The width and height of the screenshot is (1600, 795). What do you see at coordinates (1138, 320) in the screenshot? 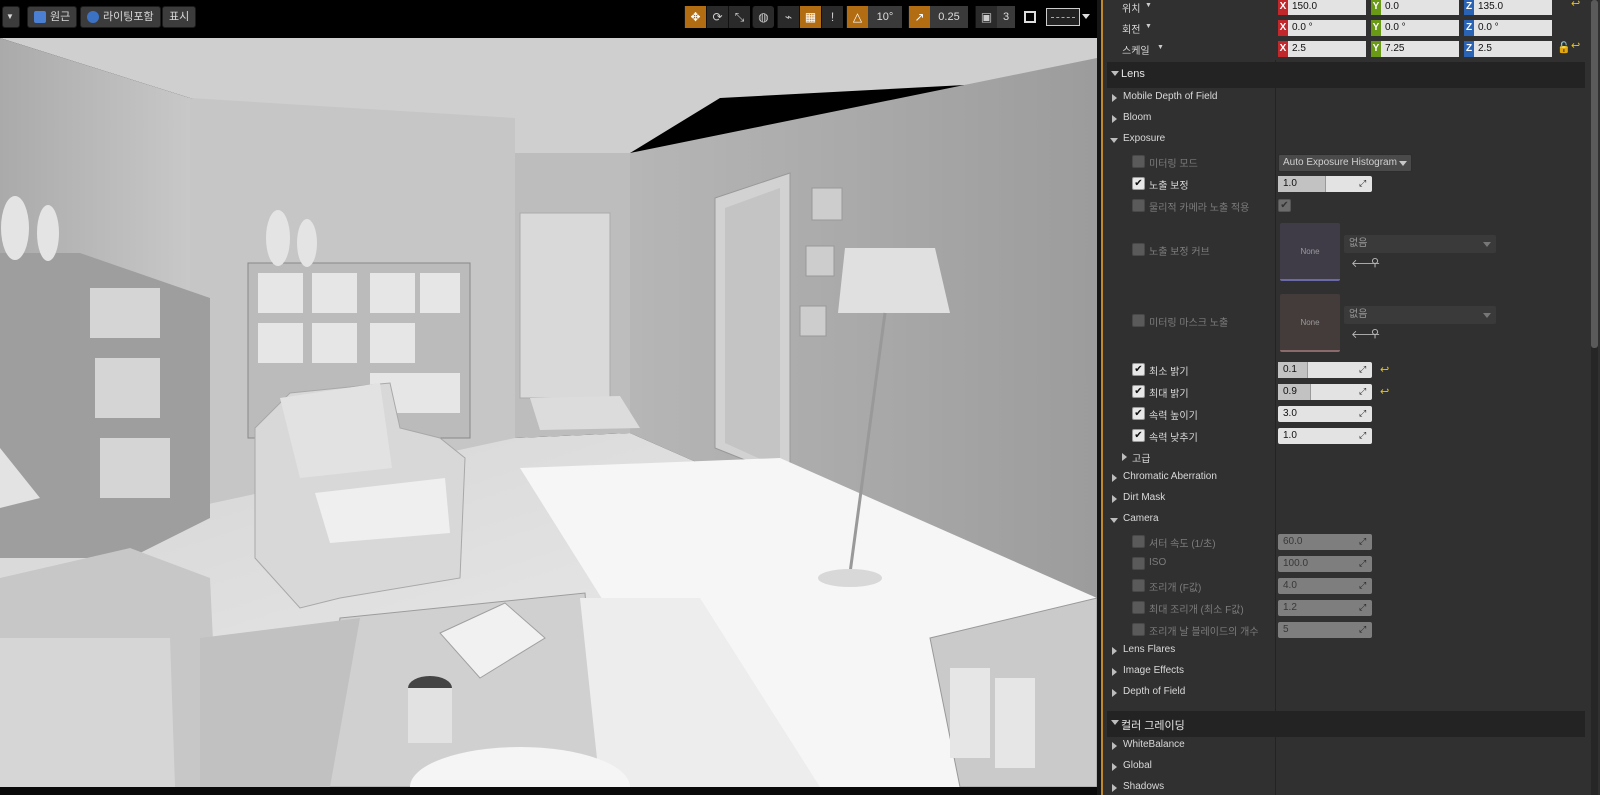
I see `metering-mask-checkbox` at bounding box center [1138, 320].